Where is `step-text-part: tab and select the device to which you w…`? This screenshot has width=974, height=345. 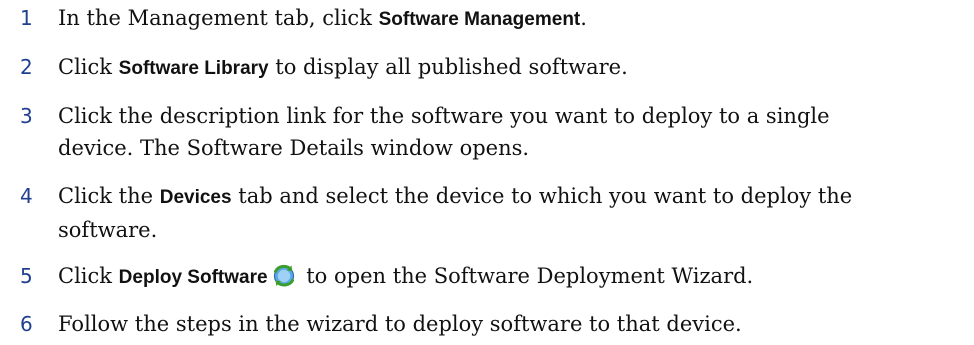
step-text-part: tab and select the device to which you w… is located at coordinates (542, 196).